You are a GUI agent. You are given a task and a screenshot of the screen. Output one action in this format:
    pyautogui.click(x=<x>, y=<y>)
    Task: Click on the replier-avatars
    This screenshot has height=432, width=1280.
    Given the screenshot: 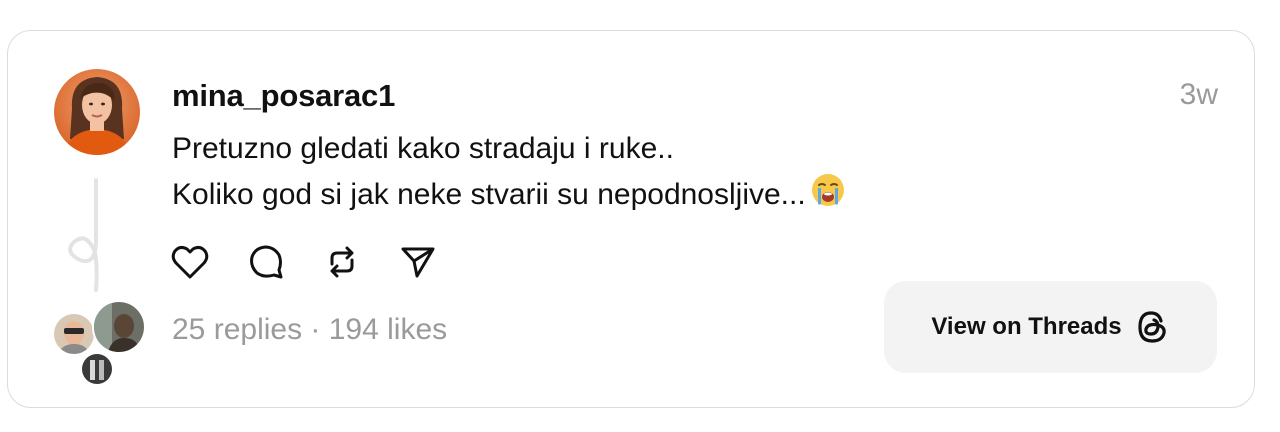 What is the action you would take?
    pyautogui.click(x=99, y=343)
    